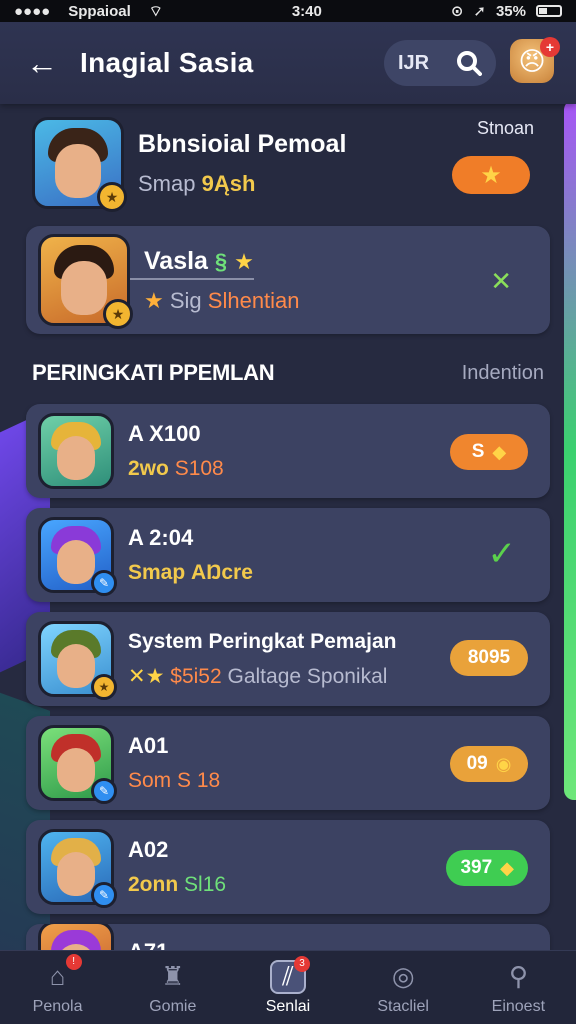 Image resolution: width=576 pixels, height=1024 pixels. What do you see at coordinates (403, 976) in the screenshot?
I see `stats-icon: ◎` at bounding box center [403, 976].